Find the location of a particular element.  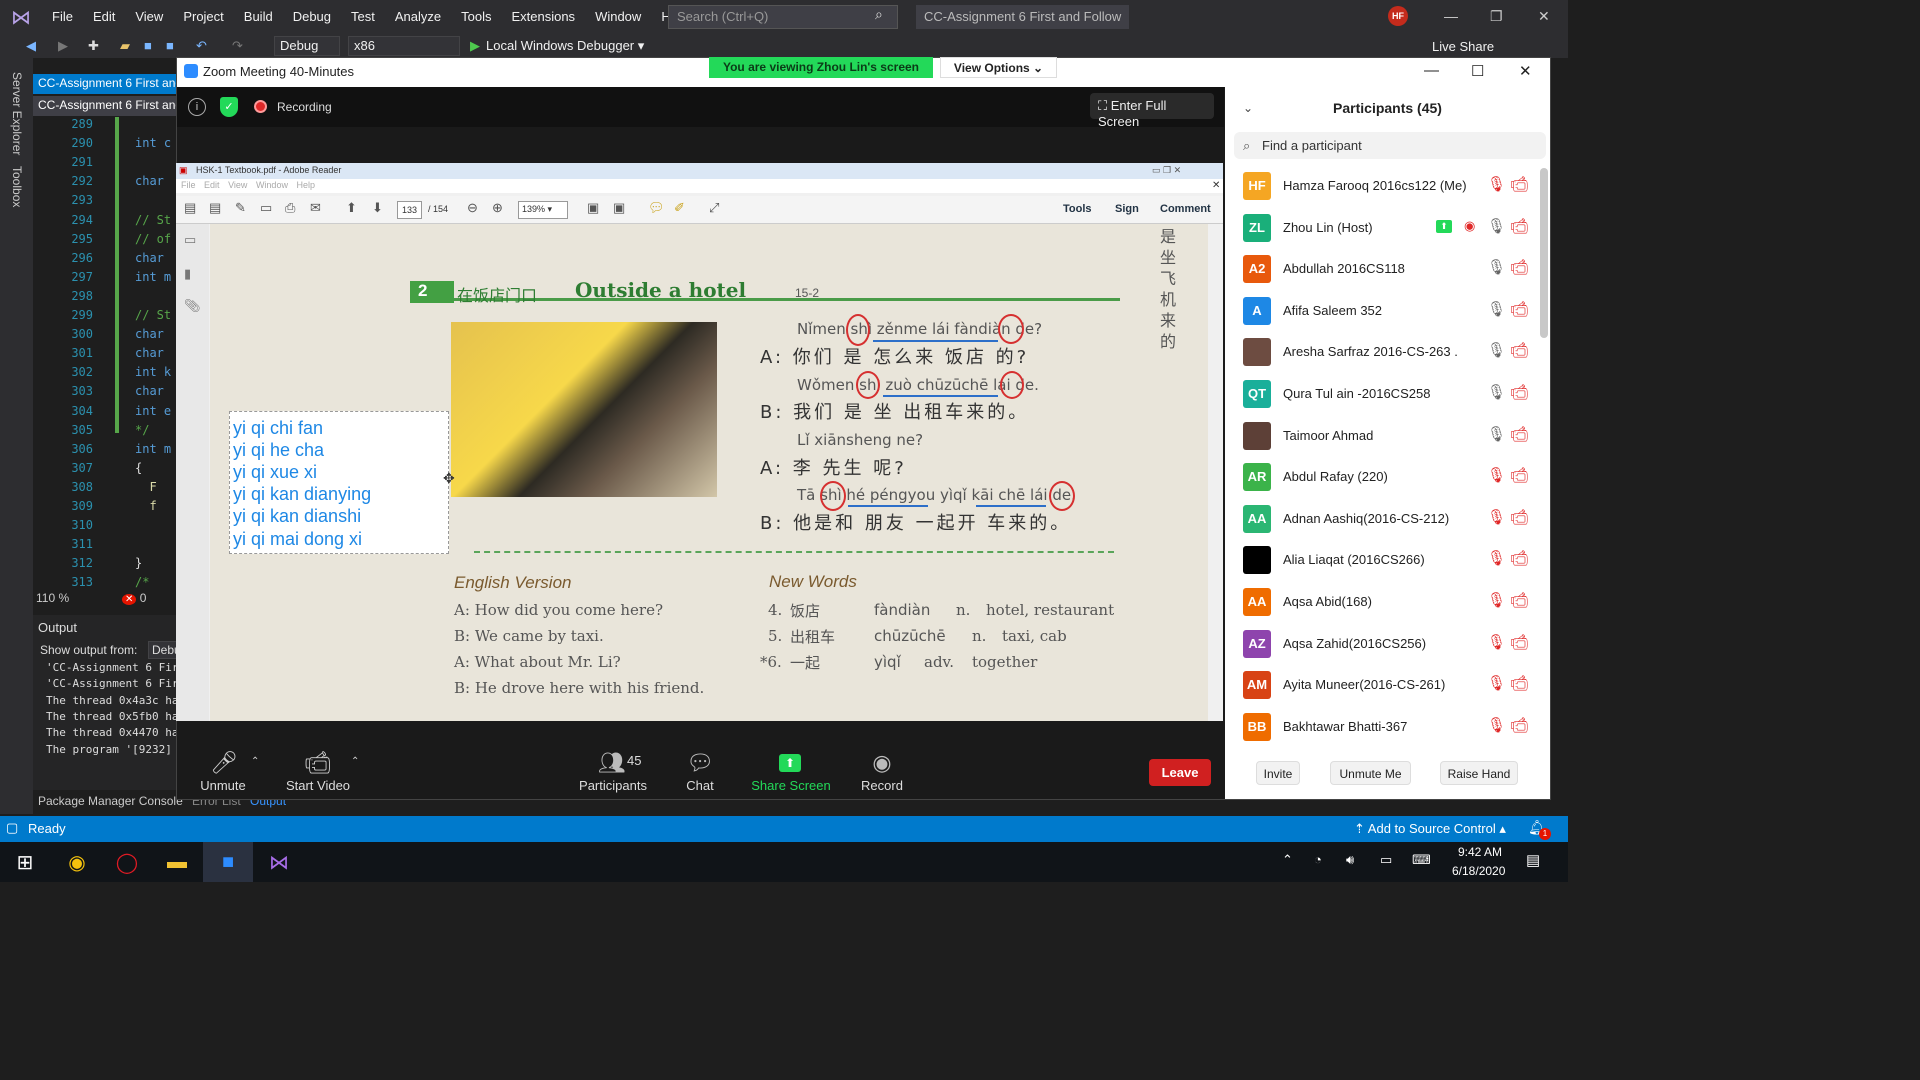

reader-menu-view: View is located at coordinates (237, 185).